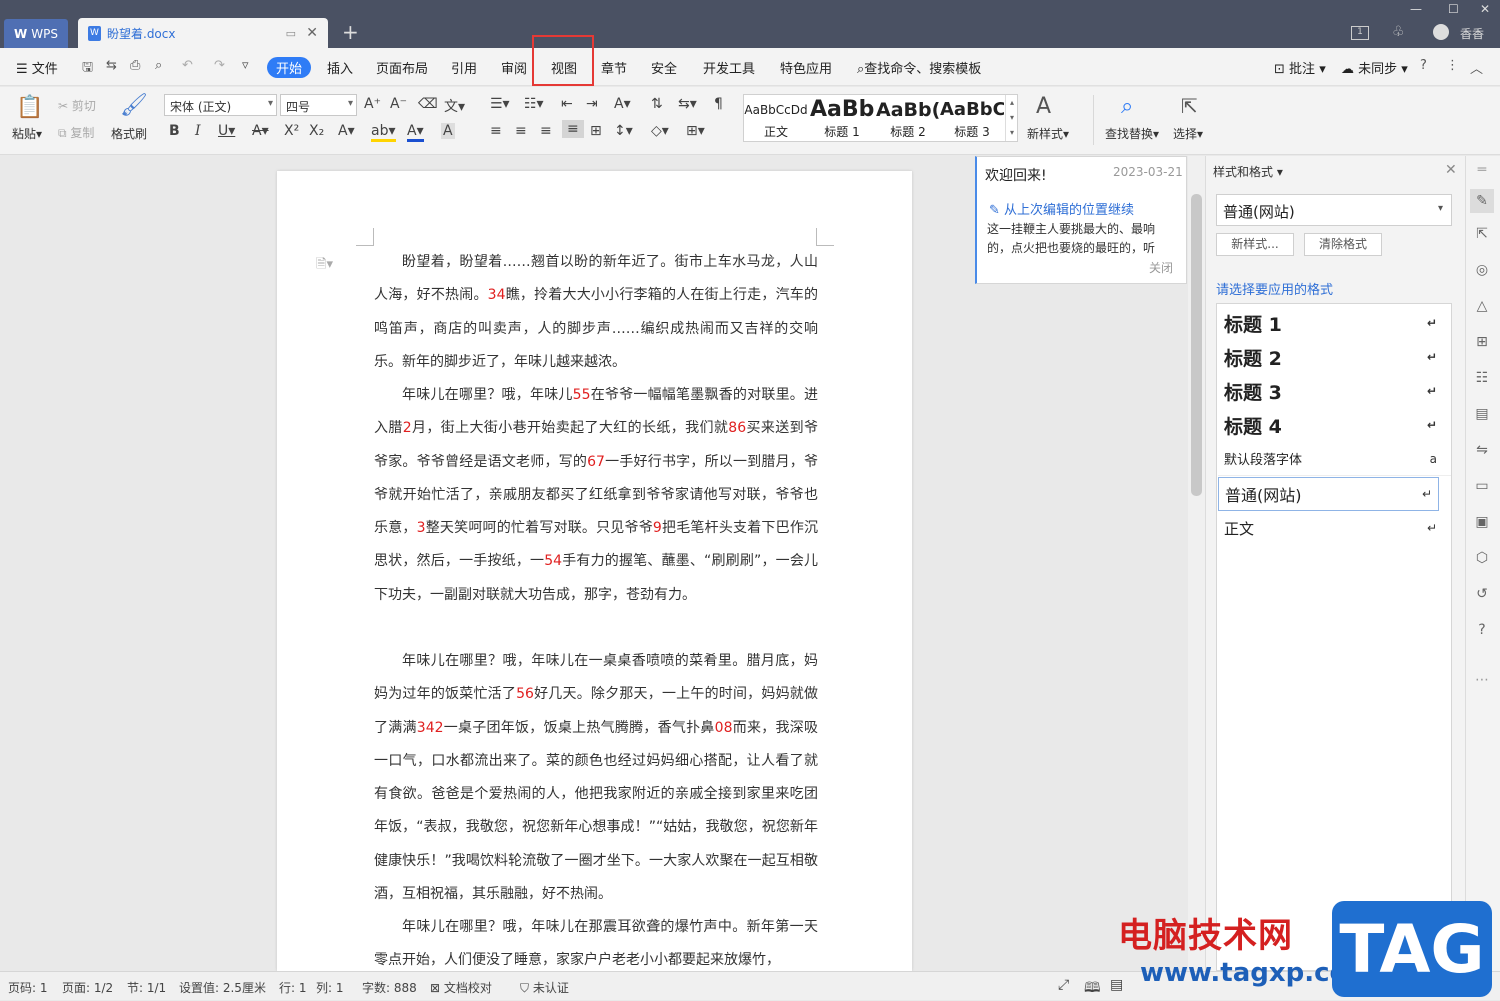  Describe the element at coordinates (158, 65) in the screenshot. I see `print-preview-icon: ⌕` at that location.